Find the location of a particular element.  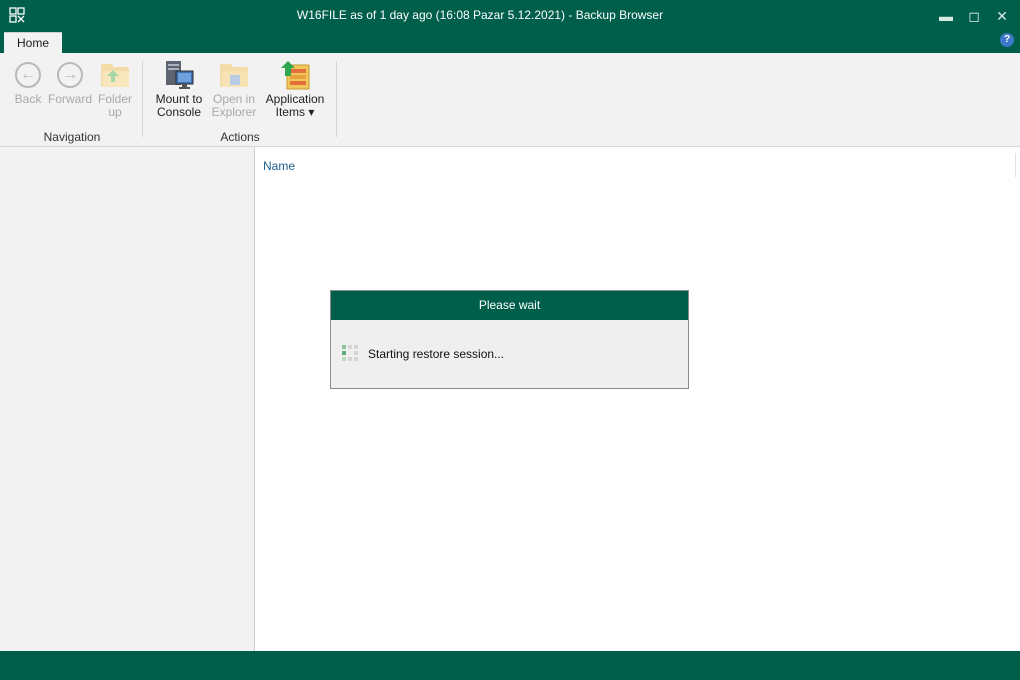

open-explorer-label-line2: Explorer is located at coordinates (234, 112).